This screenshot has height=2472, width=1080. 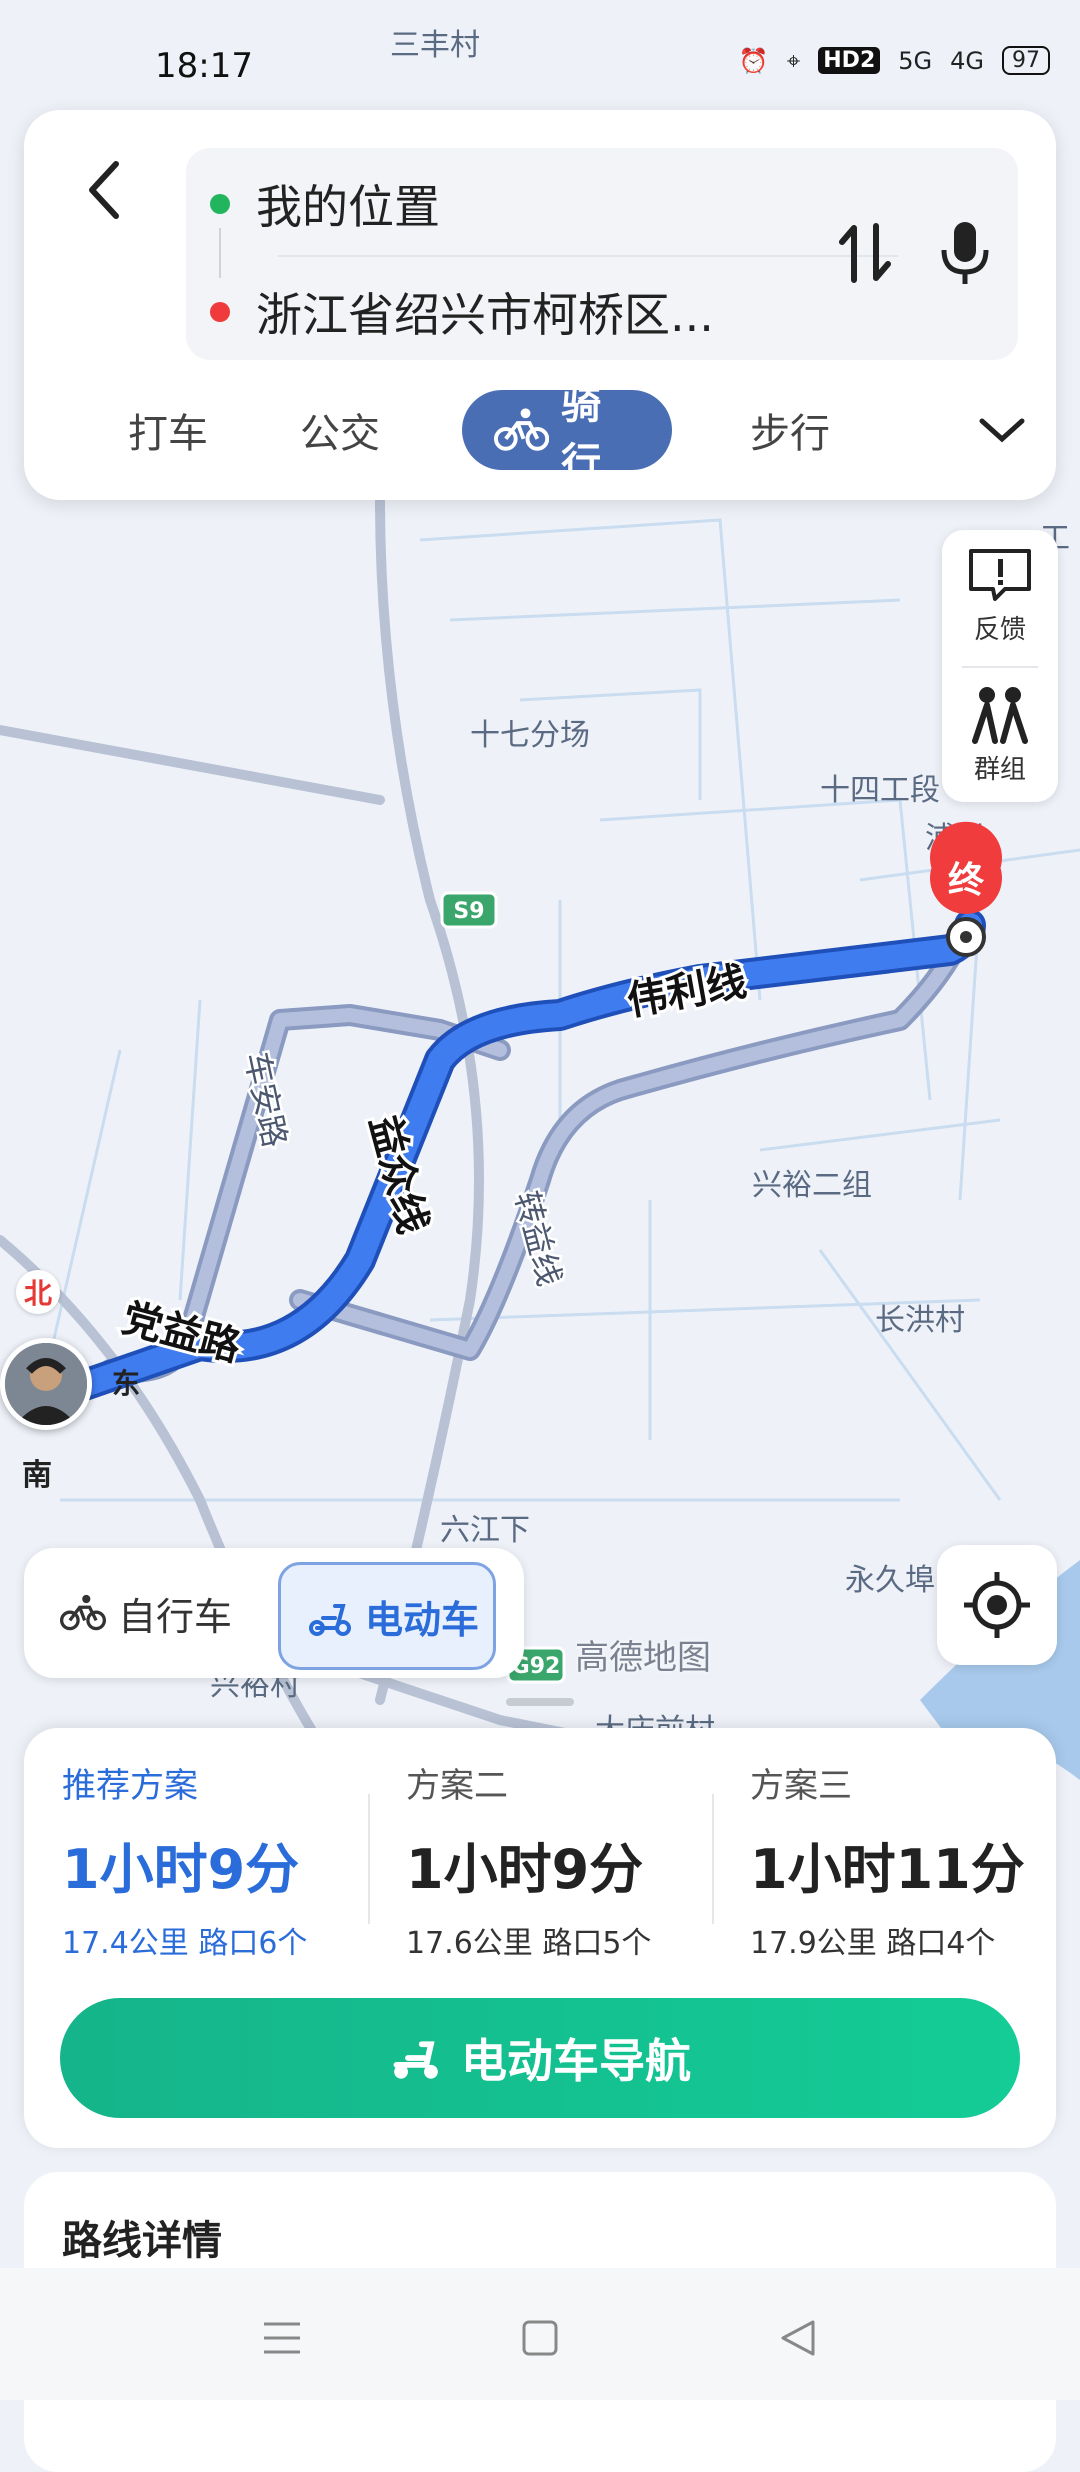 I want to click on system-navigation-bar, so click(x=540, y=2334).